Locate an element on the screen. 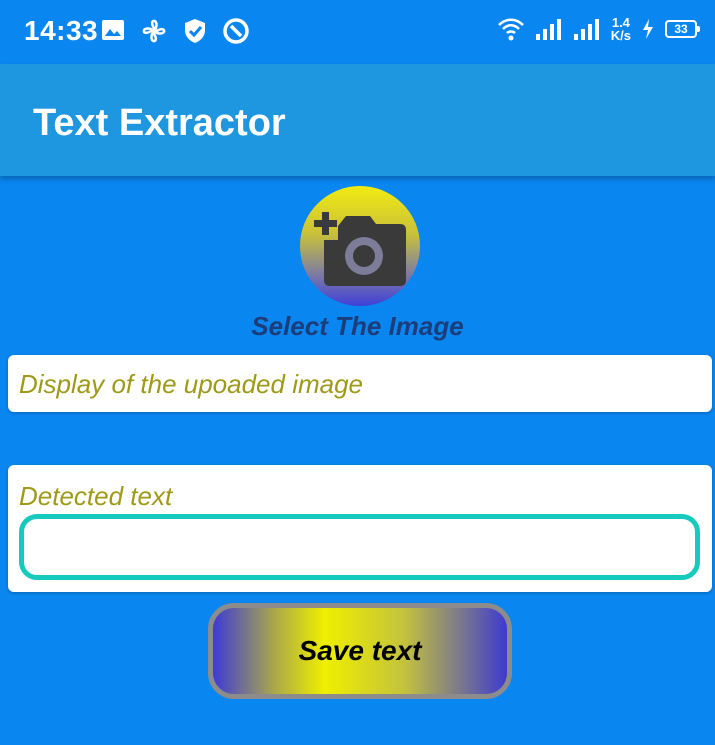 This screenshot has width=715, height=745. app-title: Text Extractor is located at coordinates (159, 123).